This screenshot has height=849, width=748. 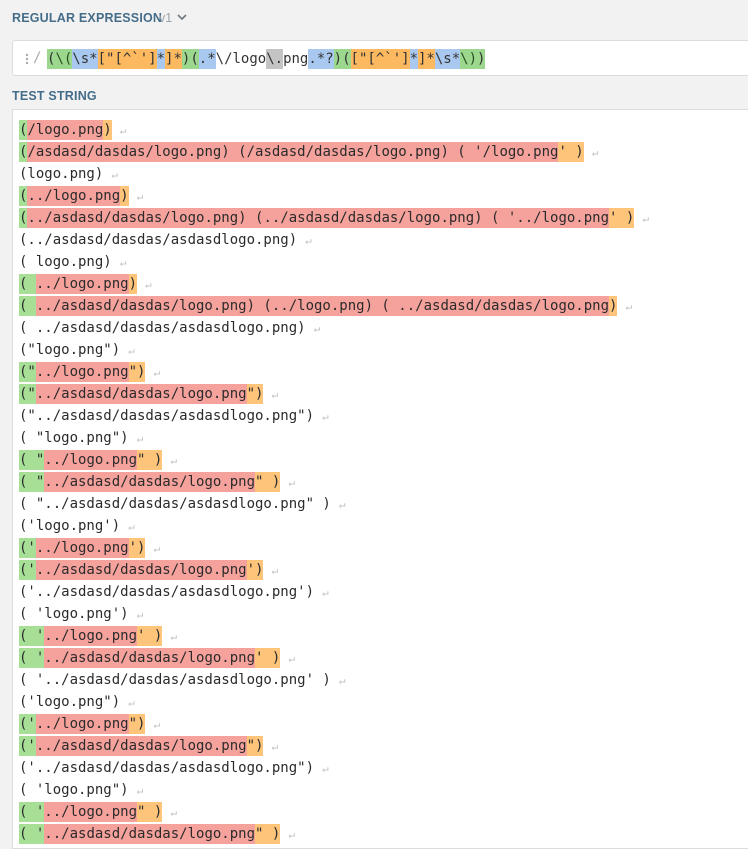 What do you see at coordinates (296, 59) in the screenshot?
I see `regex-token: png` at bounding box center [296, 59].